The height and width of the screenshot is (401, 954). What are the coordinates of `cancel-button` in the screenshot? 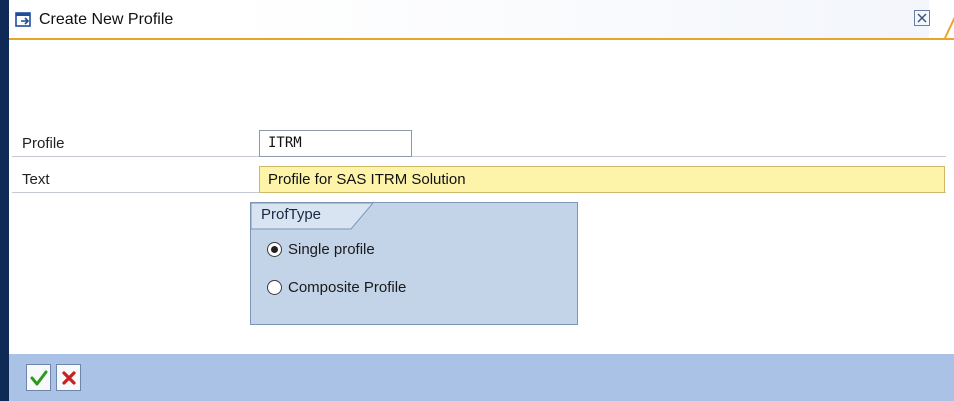 It's located at (68, 377).